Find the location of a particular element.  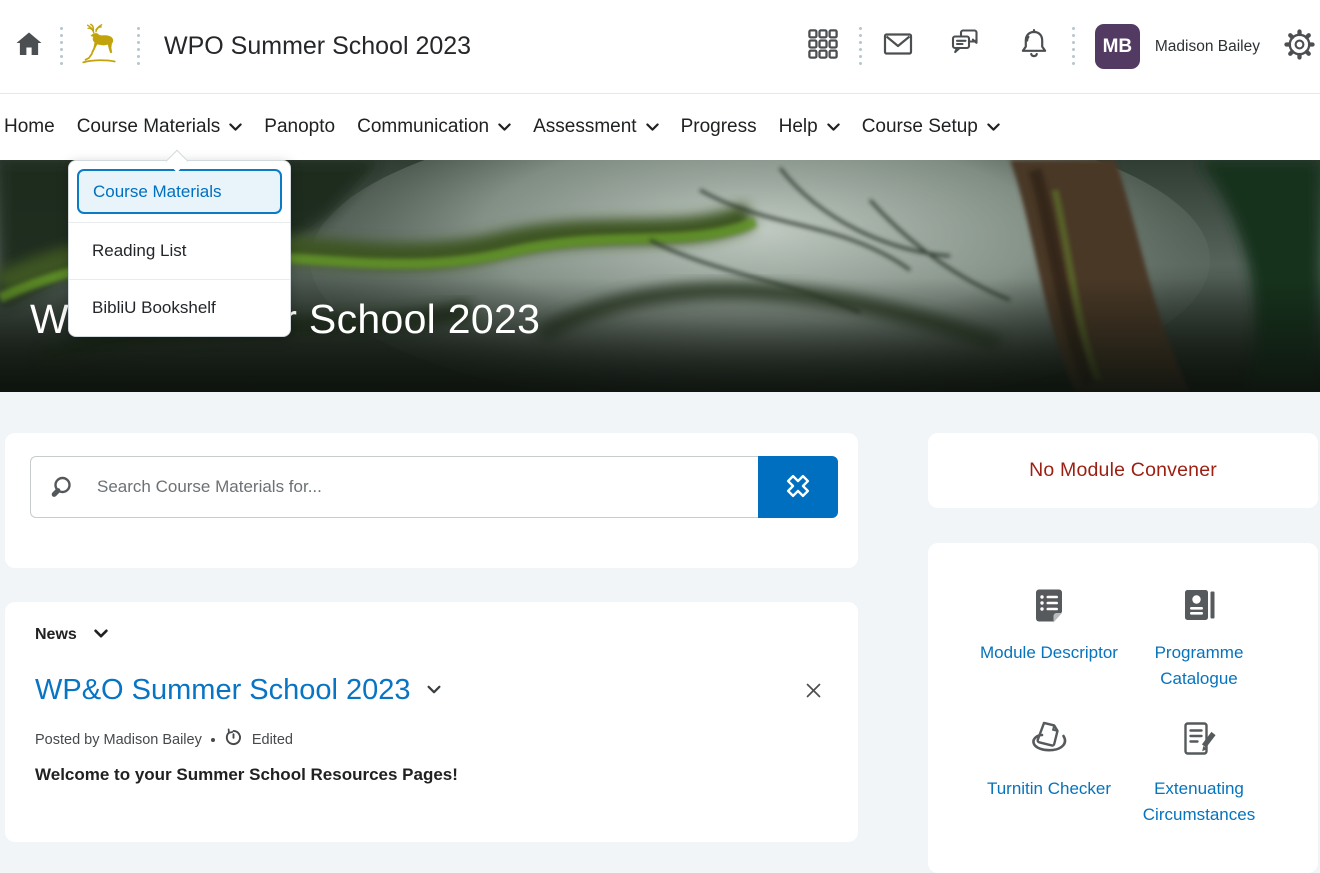

news-item-headline: WP&O Summer School 2023 is located at coordinates (223, 690).